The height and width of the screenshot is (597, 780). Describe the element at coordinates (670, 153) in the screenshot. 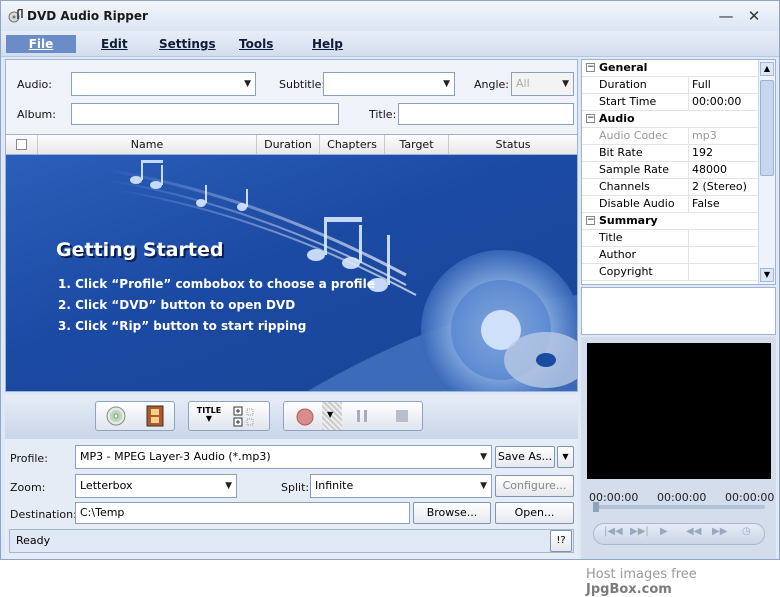

I see `property-row: Bit Rate 192` at that location.